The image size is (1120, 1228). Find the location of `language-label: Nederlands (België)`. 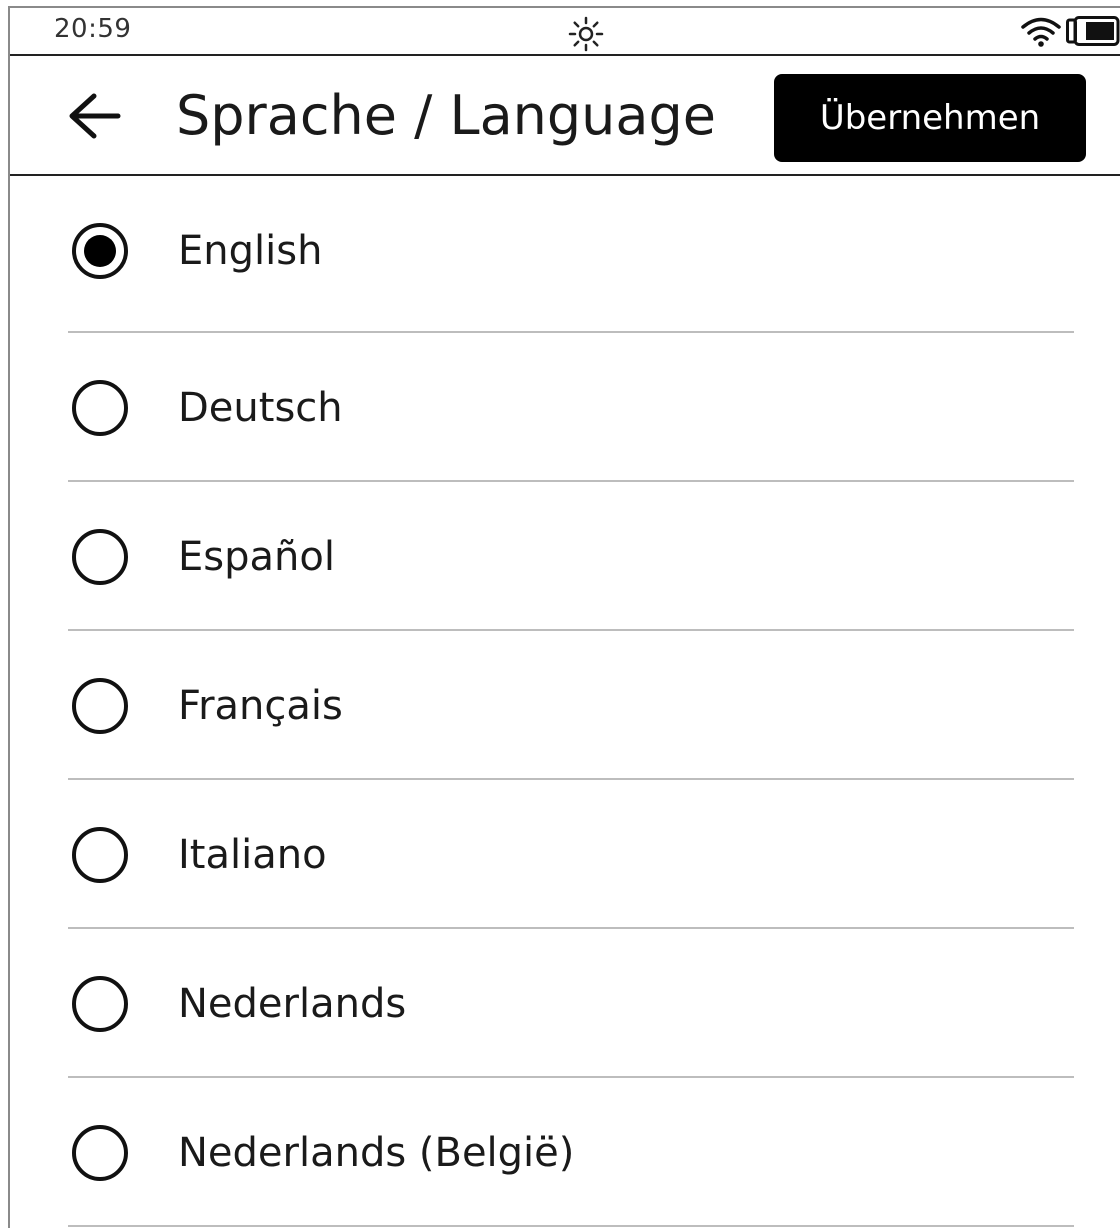

language-label: Nederlands (België) is located at coordinates (376, 1152).